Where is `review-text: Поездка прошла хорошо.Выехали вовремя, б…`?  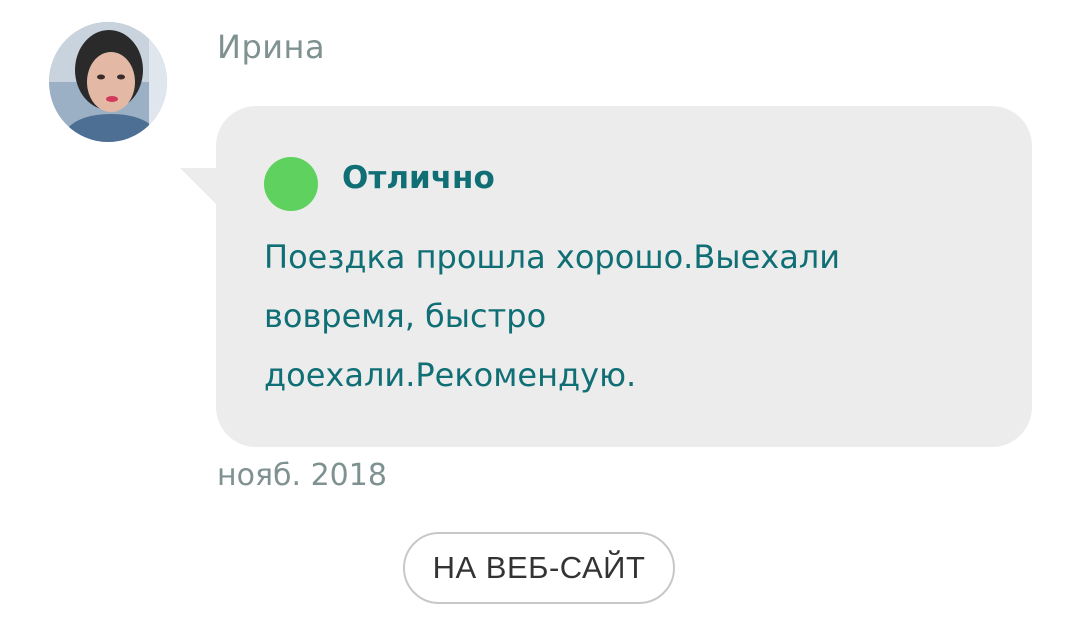 review-text: Поездка прошла хорошо.Выехали вовремя, б… is located at coordinates (552, 316).